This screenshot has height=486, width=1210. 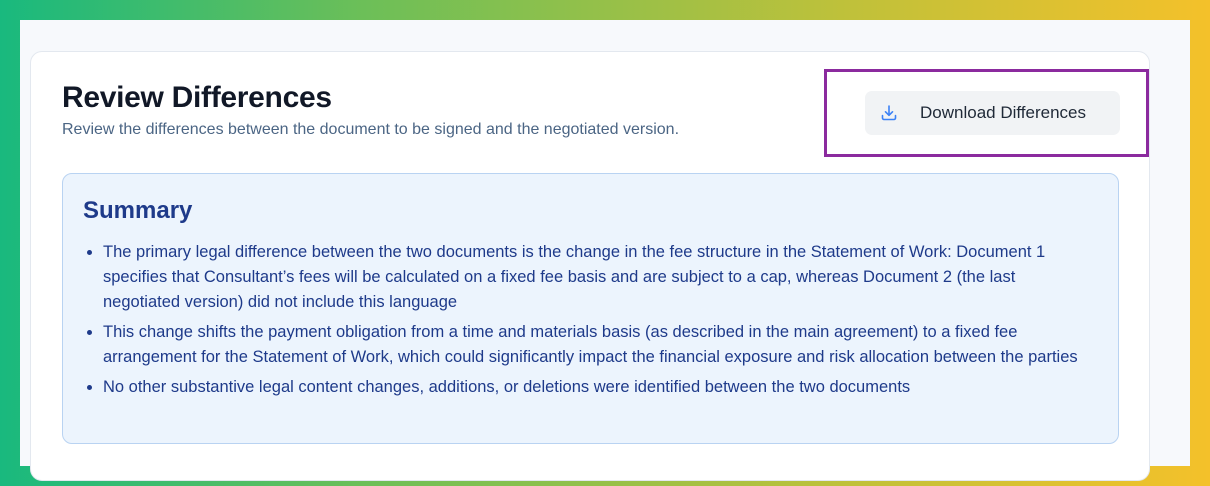 What do you see at coordinates (138, 210) in the screenshot?
I see `summary-title: Summary` at bounding box center [138, 210].